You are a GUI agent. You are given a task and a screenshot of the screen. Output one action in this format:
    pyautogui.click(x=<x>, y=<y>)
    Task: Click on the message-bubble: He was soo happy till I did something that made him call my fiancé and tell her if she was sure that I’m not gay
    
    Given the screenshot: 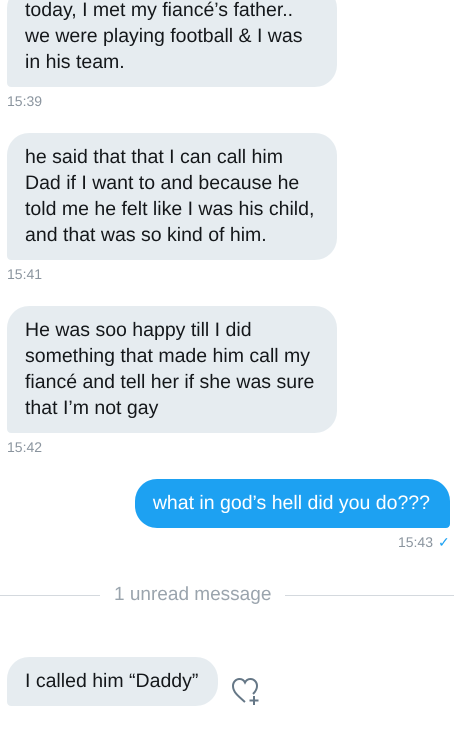 What is the action you would take?
    pyautogui.click(x=172, y=369)
    